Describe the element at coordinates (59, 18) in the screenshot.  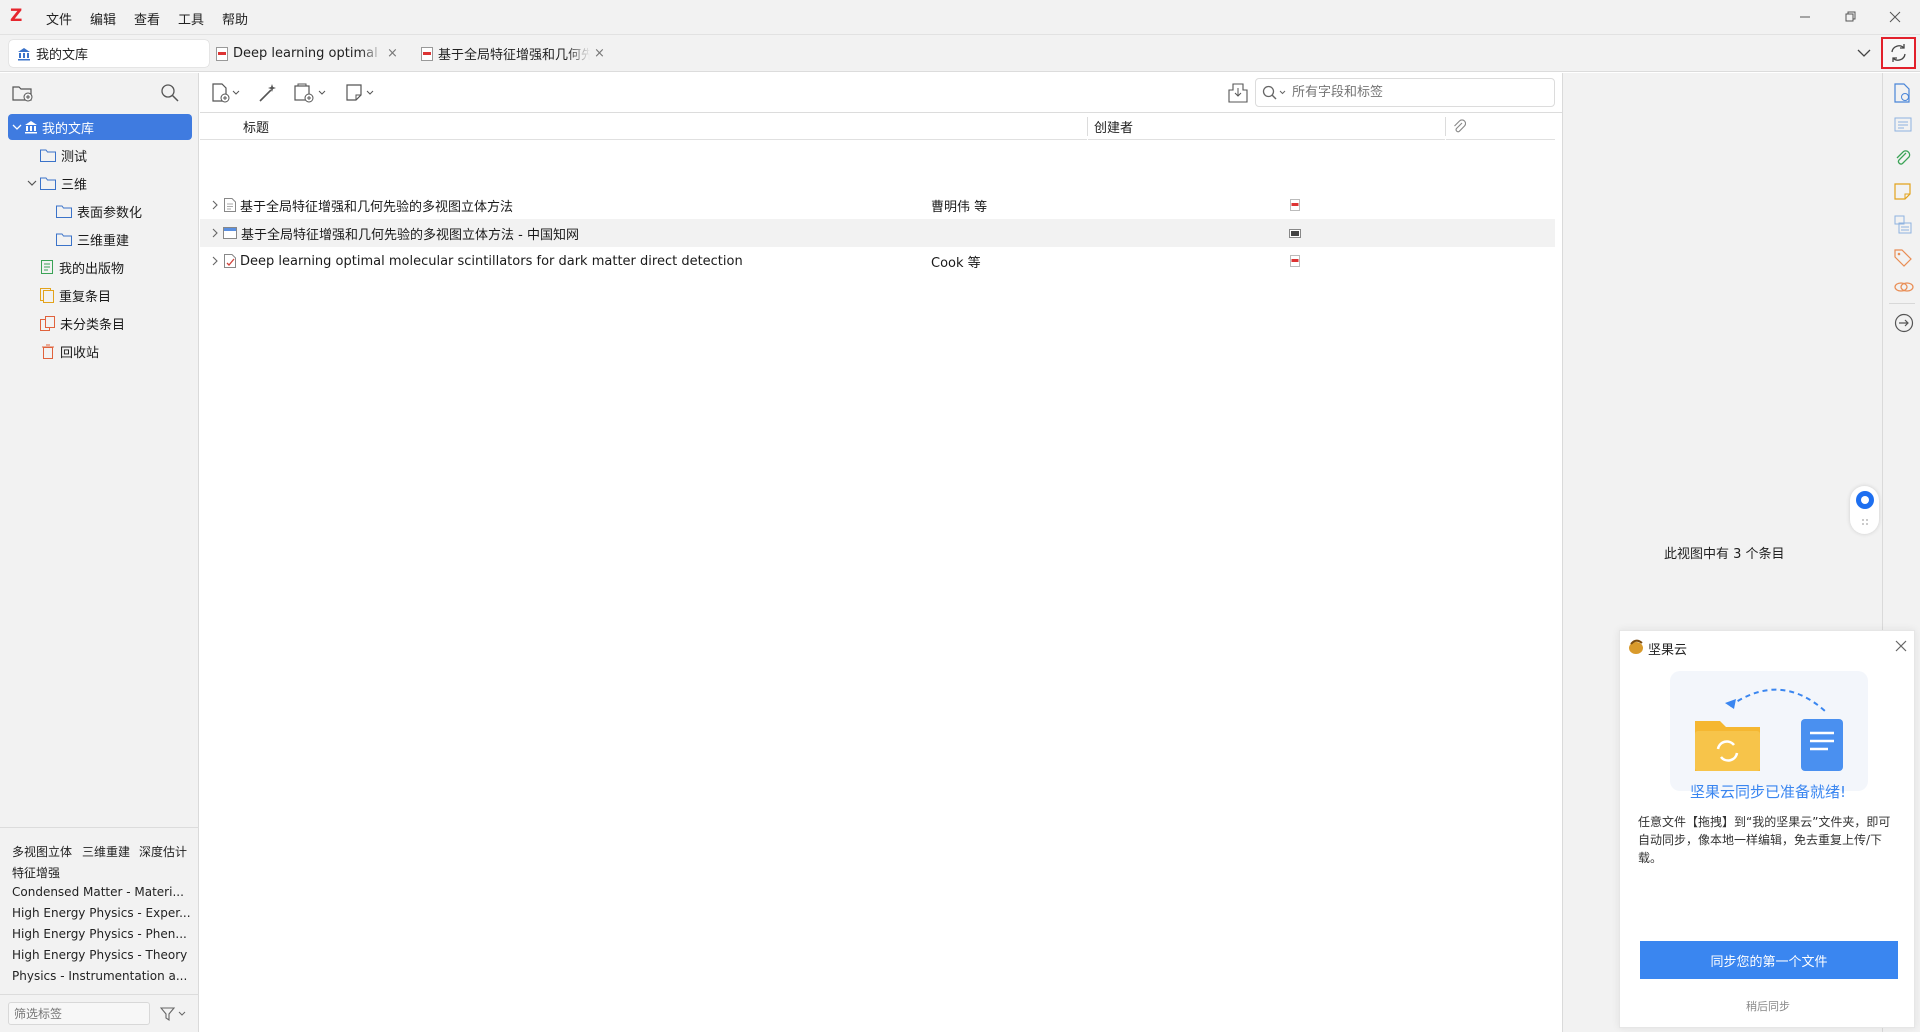
I see `menu-file: 文件` at that location.